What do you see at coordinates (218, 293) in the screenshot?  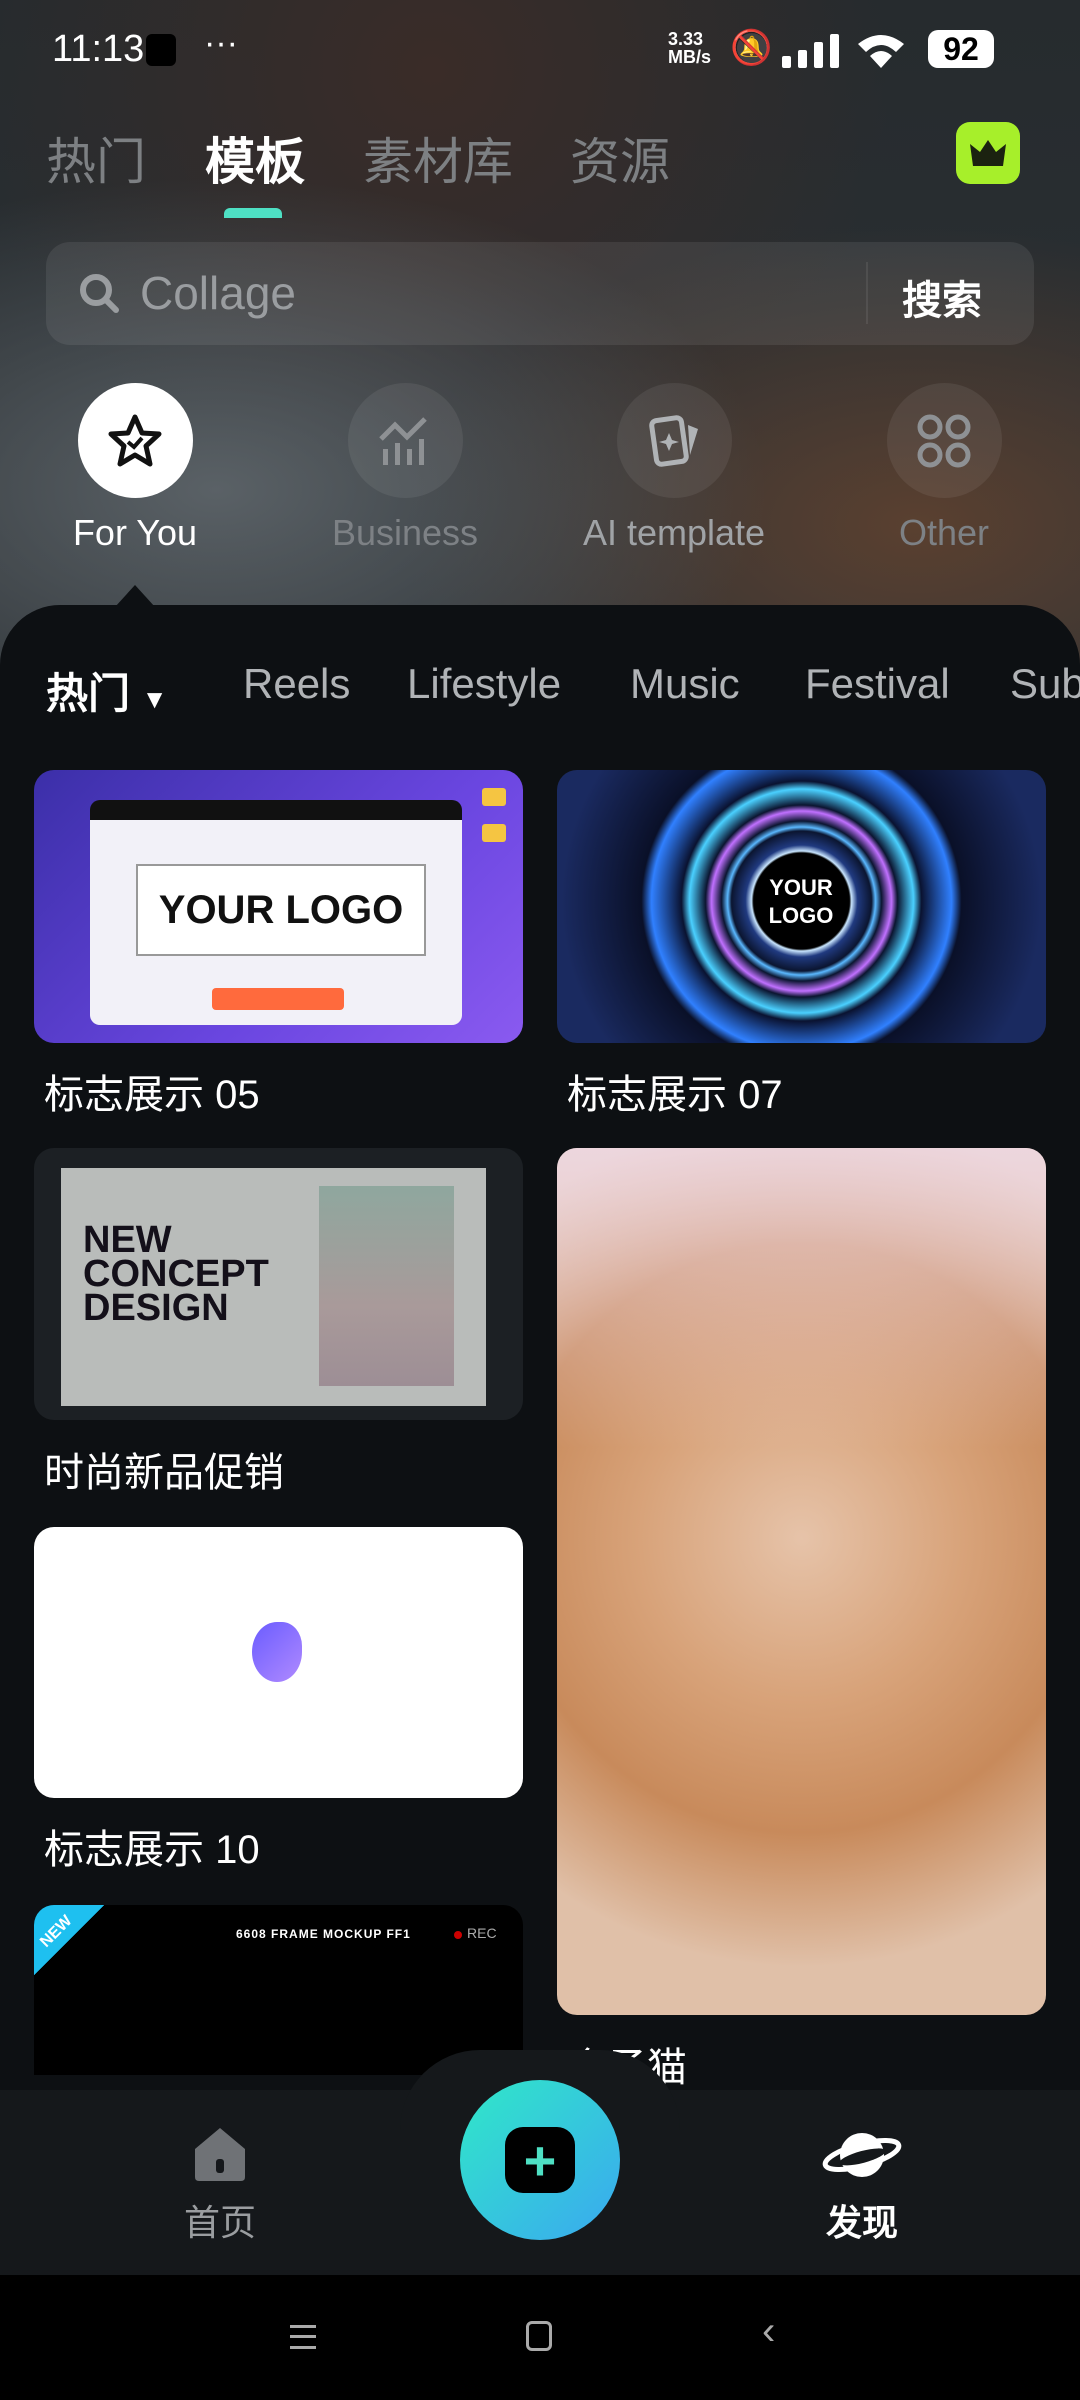 I see `search-input: Collage` at bounding box center [218, 293].